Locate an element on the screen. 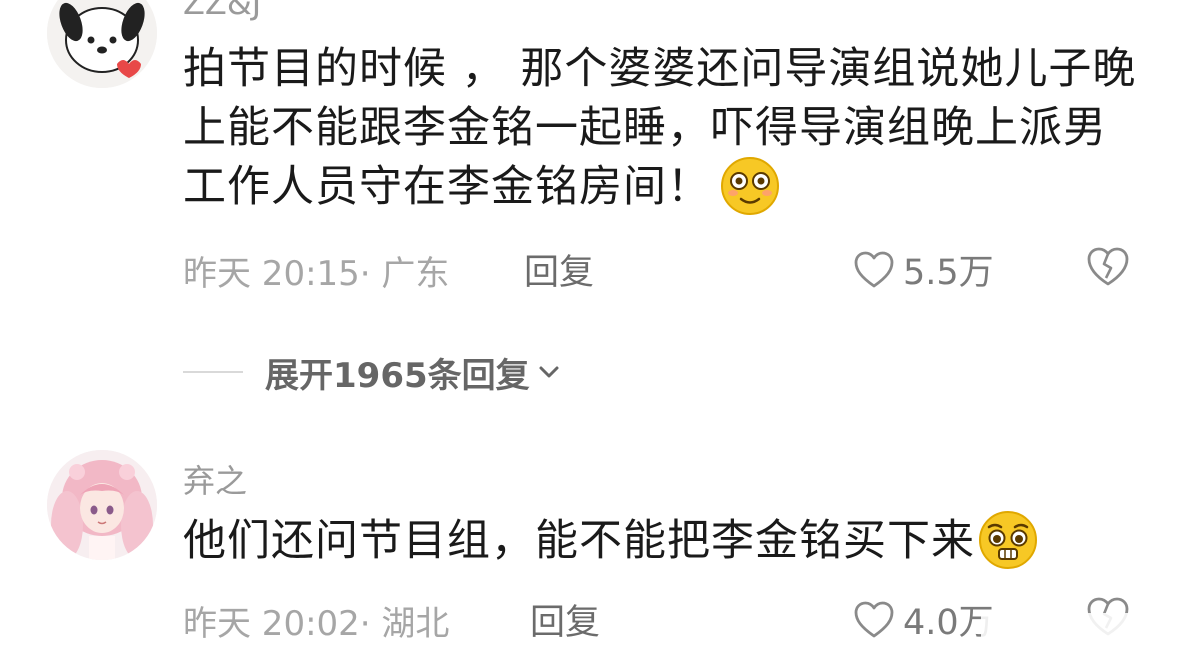  comment-location: · 湖北 is located at coordinates (404, 624).